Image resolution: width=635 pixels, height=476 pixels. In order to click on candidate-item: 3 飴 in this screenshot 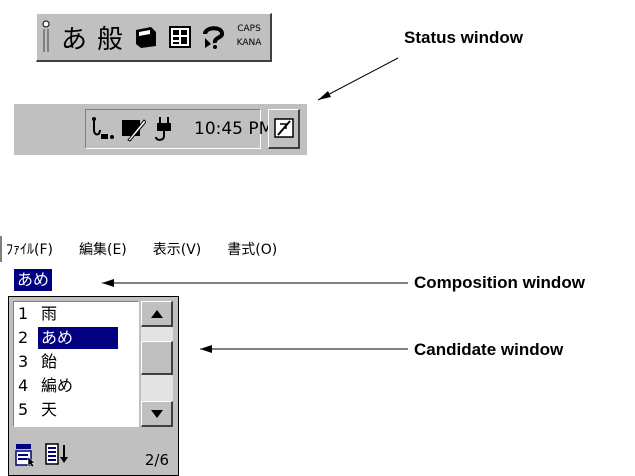, I will do `click(76, 362)`.